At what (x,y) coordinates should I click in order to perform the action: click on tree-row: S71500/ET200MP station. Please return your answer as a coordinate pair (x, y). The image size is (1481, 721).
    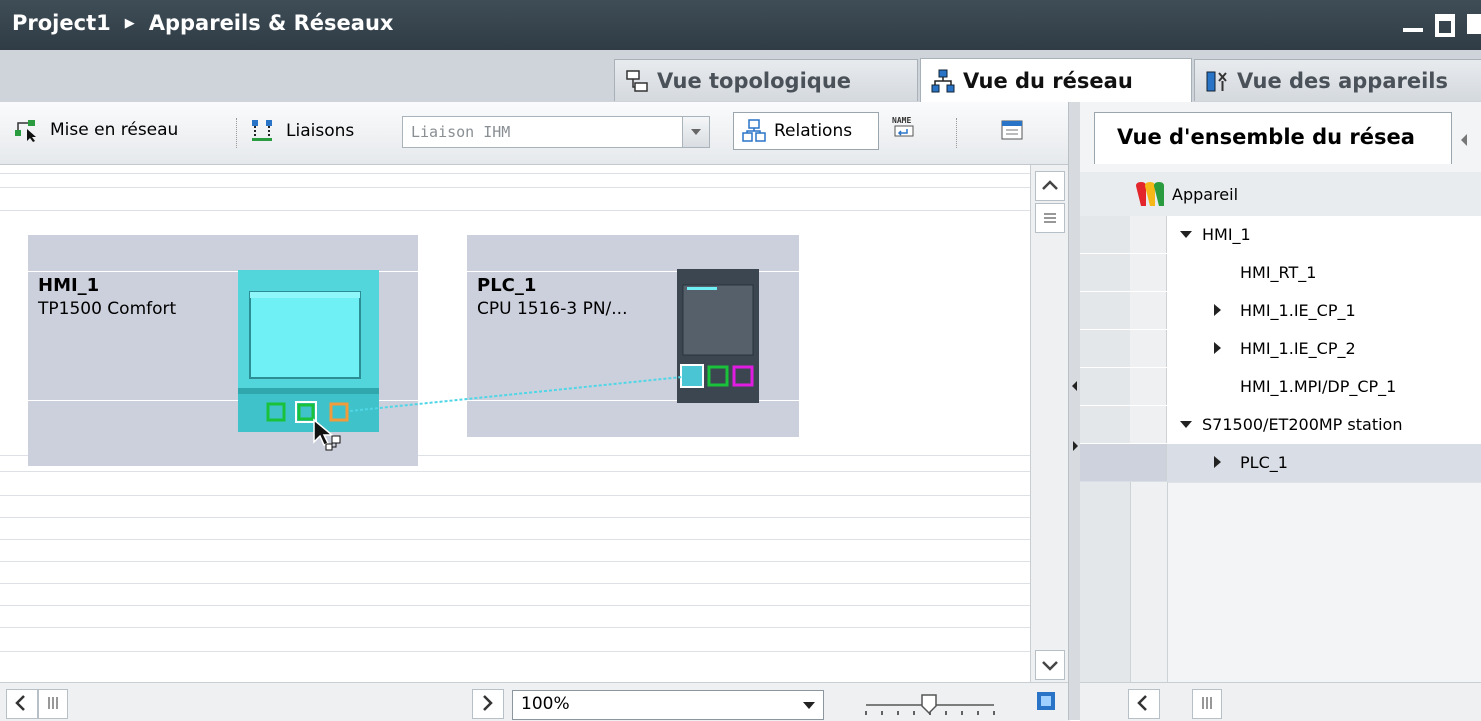
    Looking at the image, I should click on (1280, 425).